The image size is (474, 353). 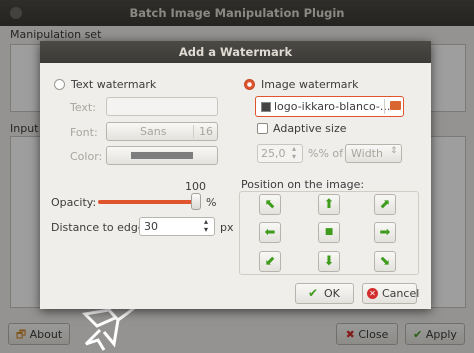 What do you see at coordinates (59, 84) in the screenshot?
I see `text-watermark-radio` at bounding box center [59, 84].